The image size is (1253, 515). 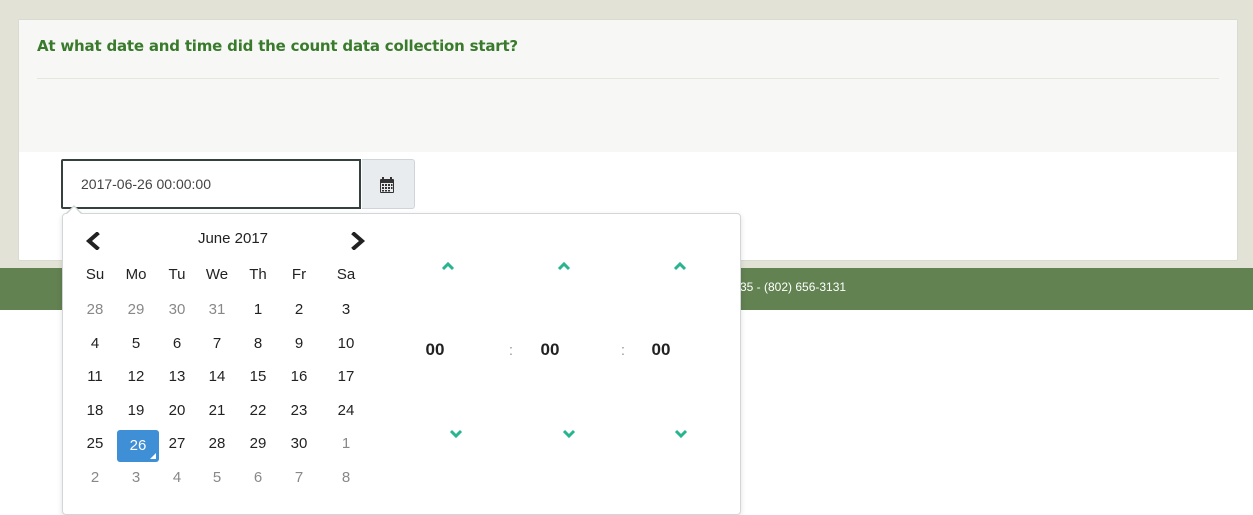 What do you see at coordinates (550, 350) in the screenshot?
I see `minute-value: 00` at bounding box center [550, 350].